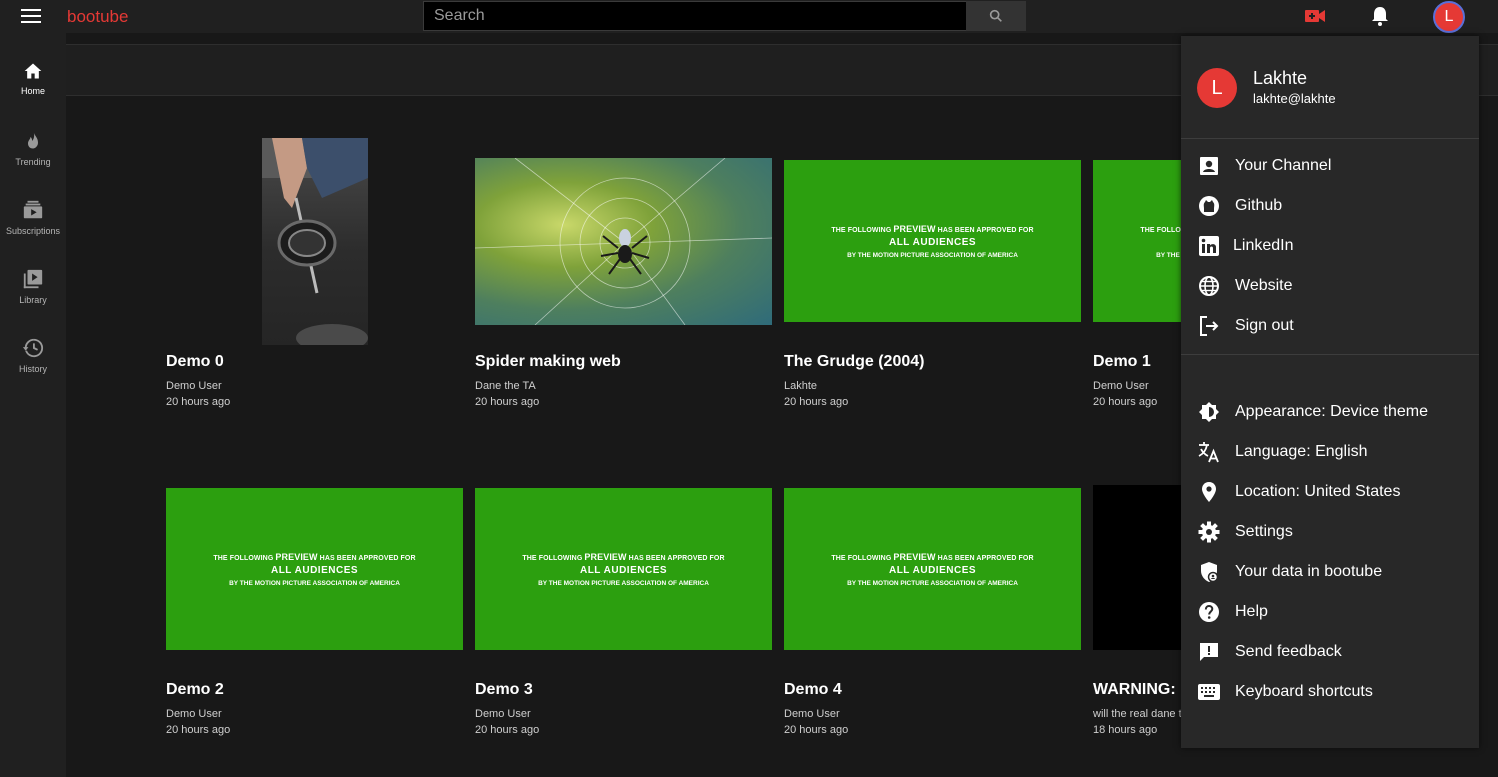  I want to click on search-input, so click(695, 16).